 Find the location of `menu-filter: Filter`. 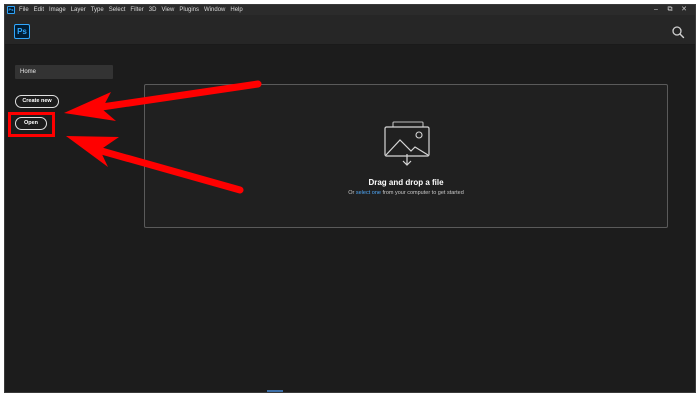

menu-filter: Filter is located at coordinates (136, 10).